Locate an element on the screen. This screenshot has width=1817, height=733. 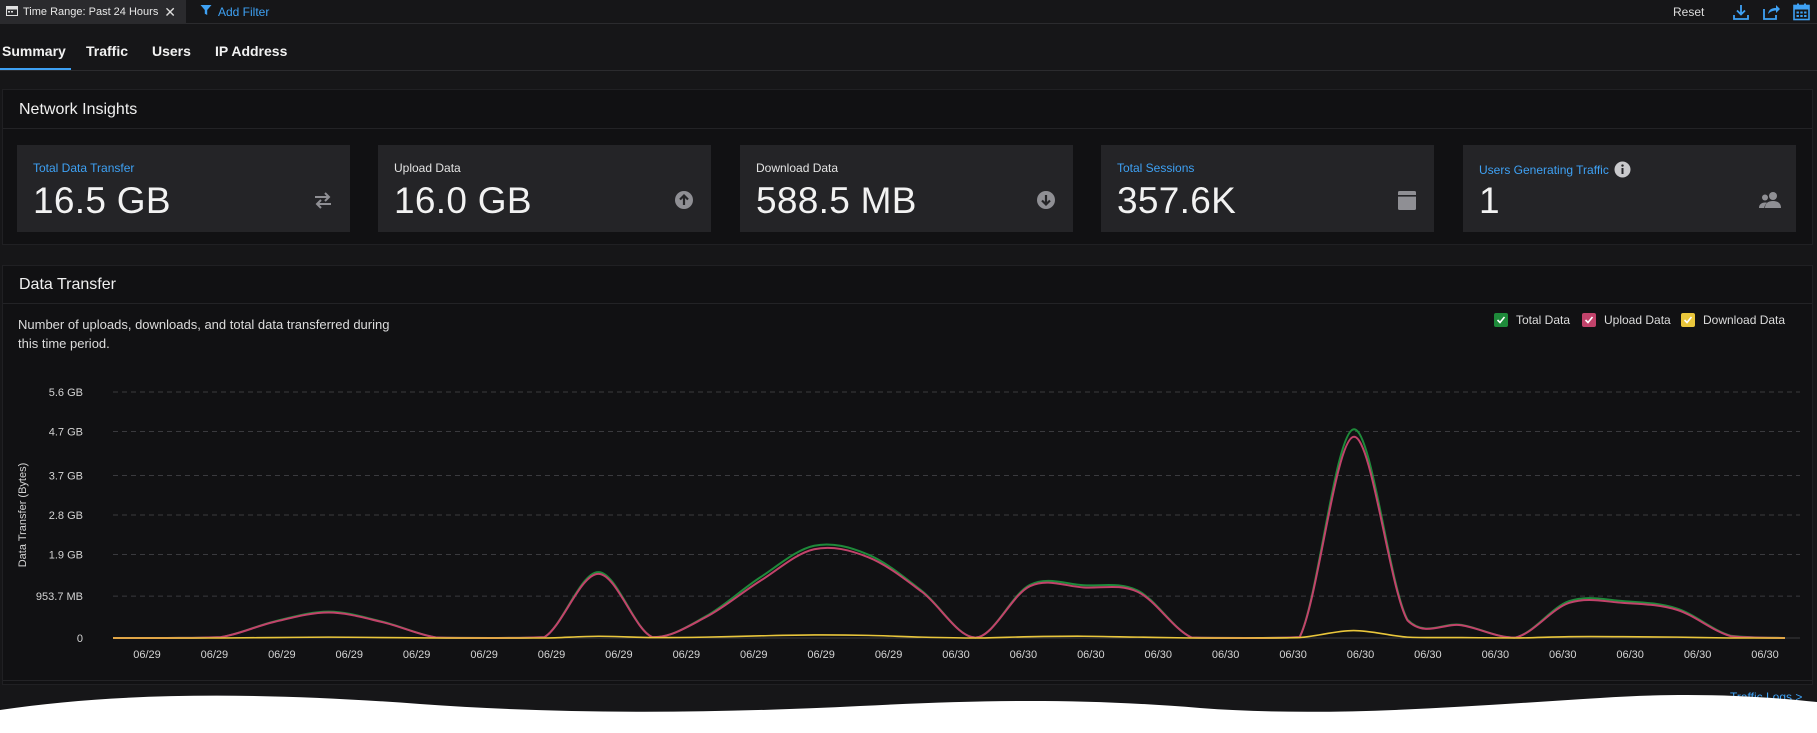
legend-download-data: Download Data is located at coordinates (1733, 320).